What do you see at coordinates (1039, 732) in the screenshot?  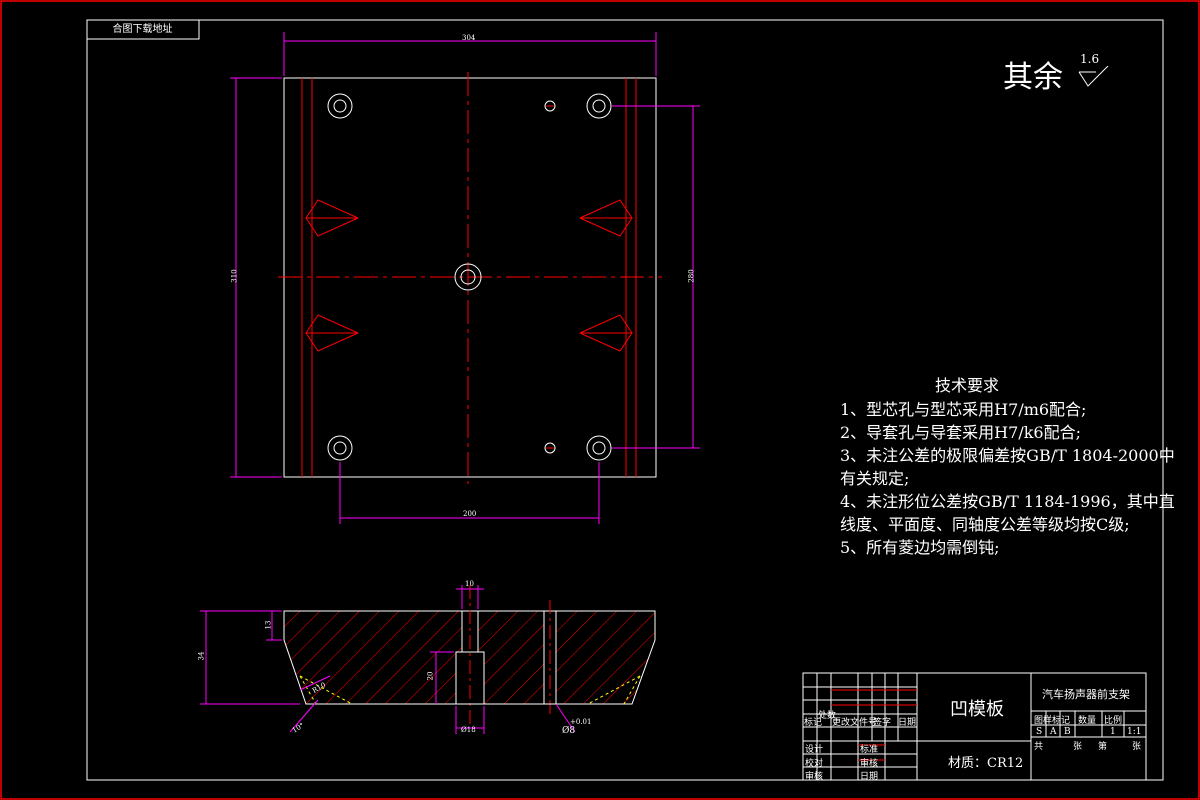 I see `info-value-s: S` at bounding box center [1039, 732].